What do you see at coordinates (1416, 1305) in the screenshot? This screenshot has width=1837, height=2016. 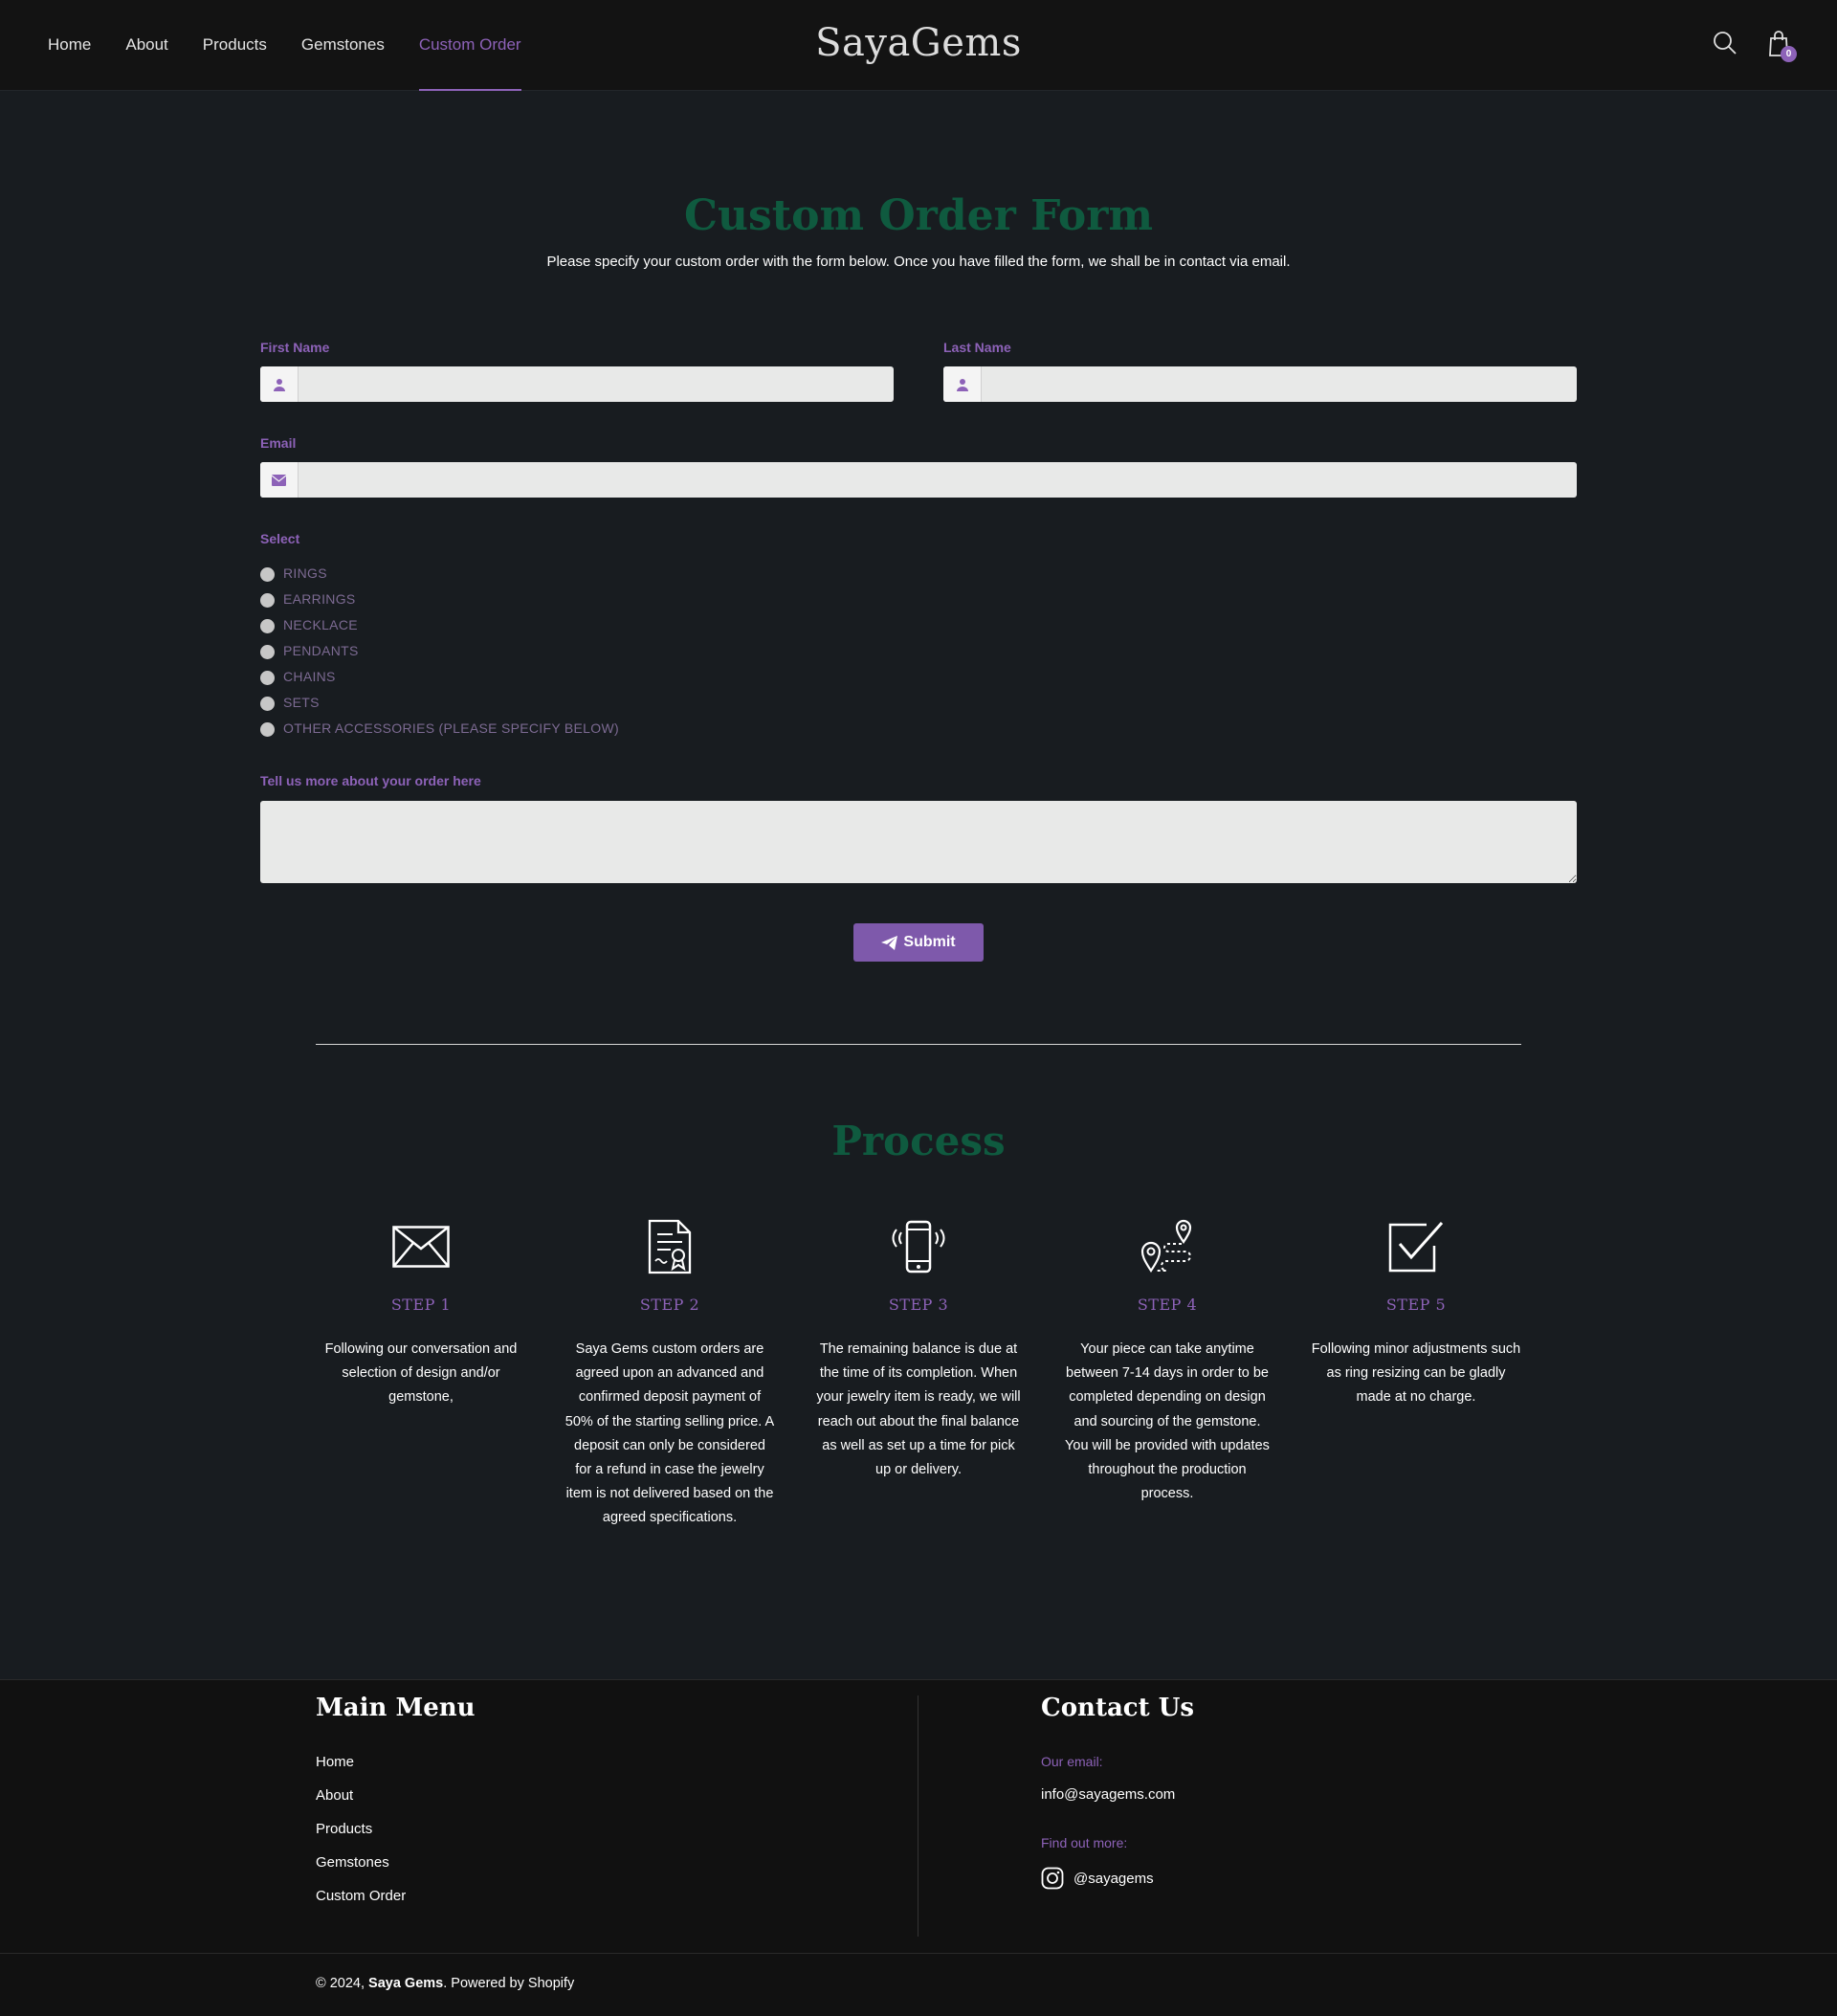 I see `step-label: STEP 5` at bounding box center [1416, 1305].